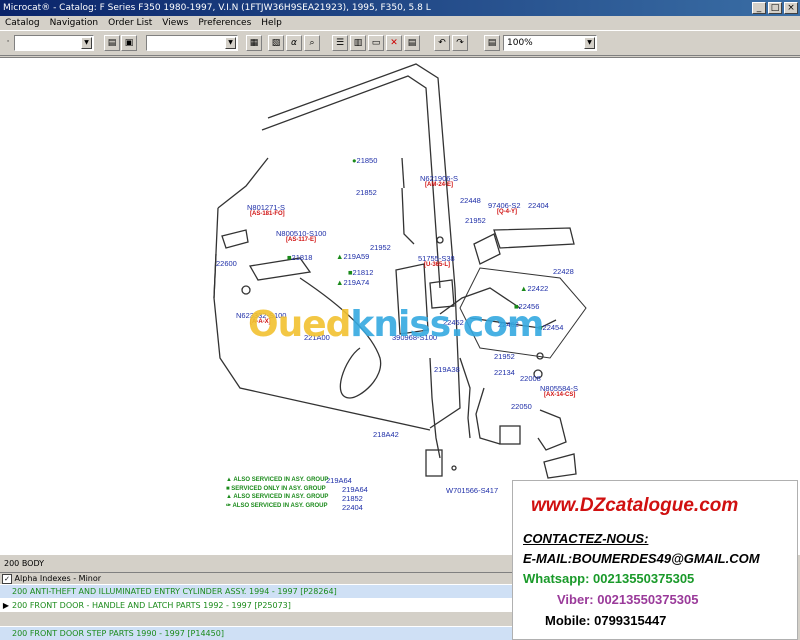 Image resolution: width=800 pixels, height=640 pixels. Describe the element at coordinates (224, 23) in the screenshot. I see `menu-preferences: Preferences` at that location.